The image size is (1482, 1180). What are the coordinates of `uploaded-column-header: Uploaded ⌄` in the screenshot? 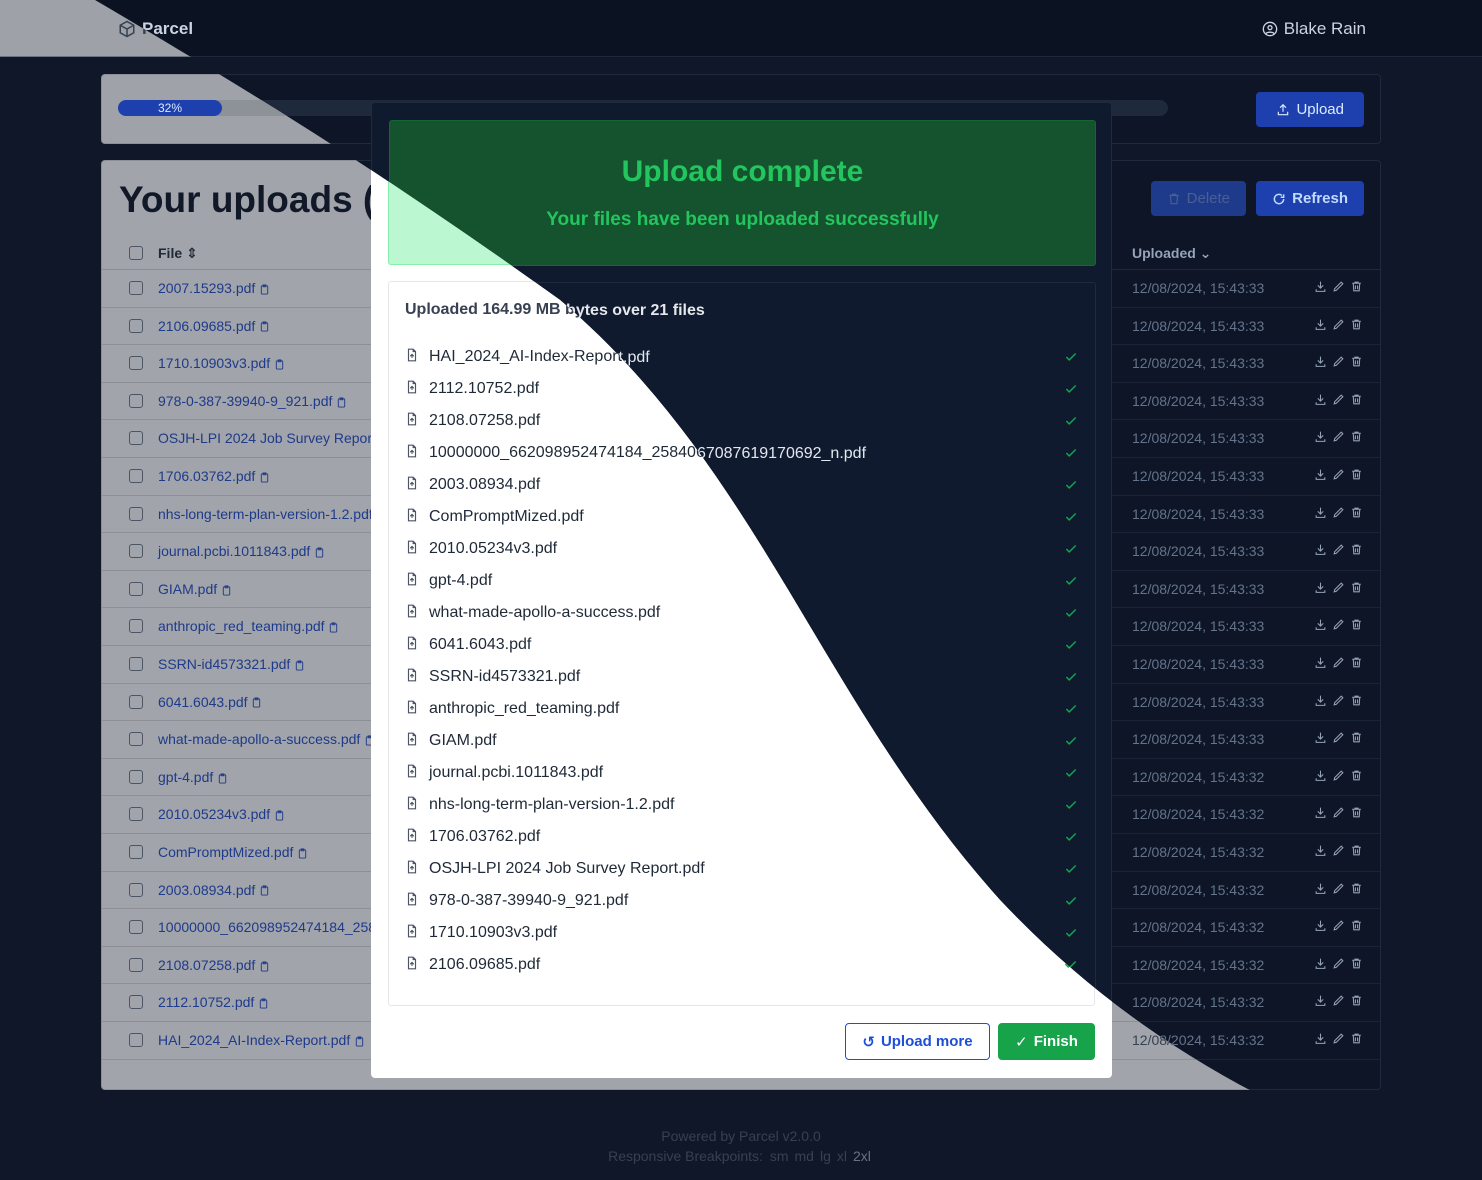 It's located at (1171, 253).